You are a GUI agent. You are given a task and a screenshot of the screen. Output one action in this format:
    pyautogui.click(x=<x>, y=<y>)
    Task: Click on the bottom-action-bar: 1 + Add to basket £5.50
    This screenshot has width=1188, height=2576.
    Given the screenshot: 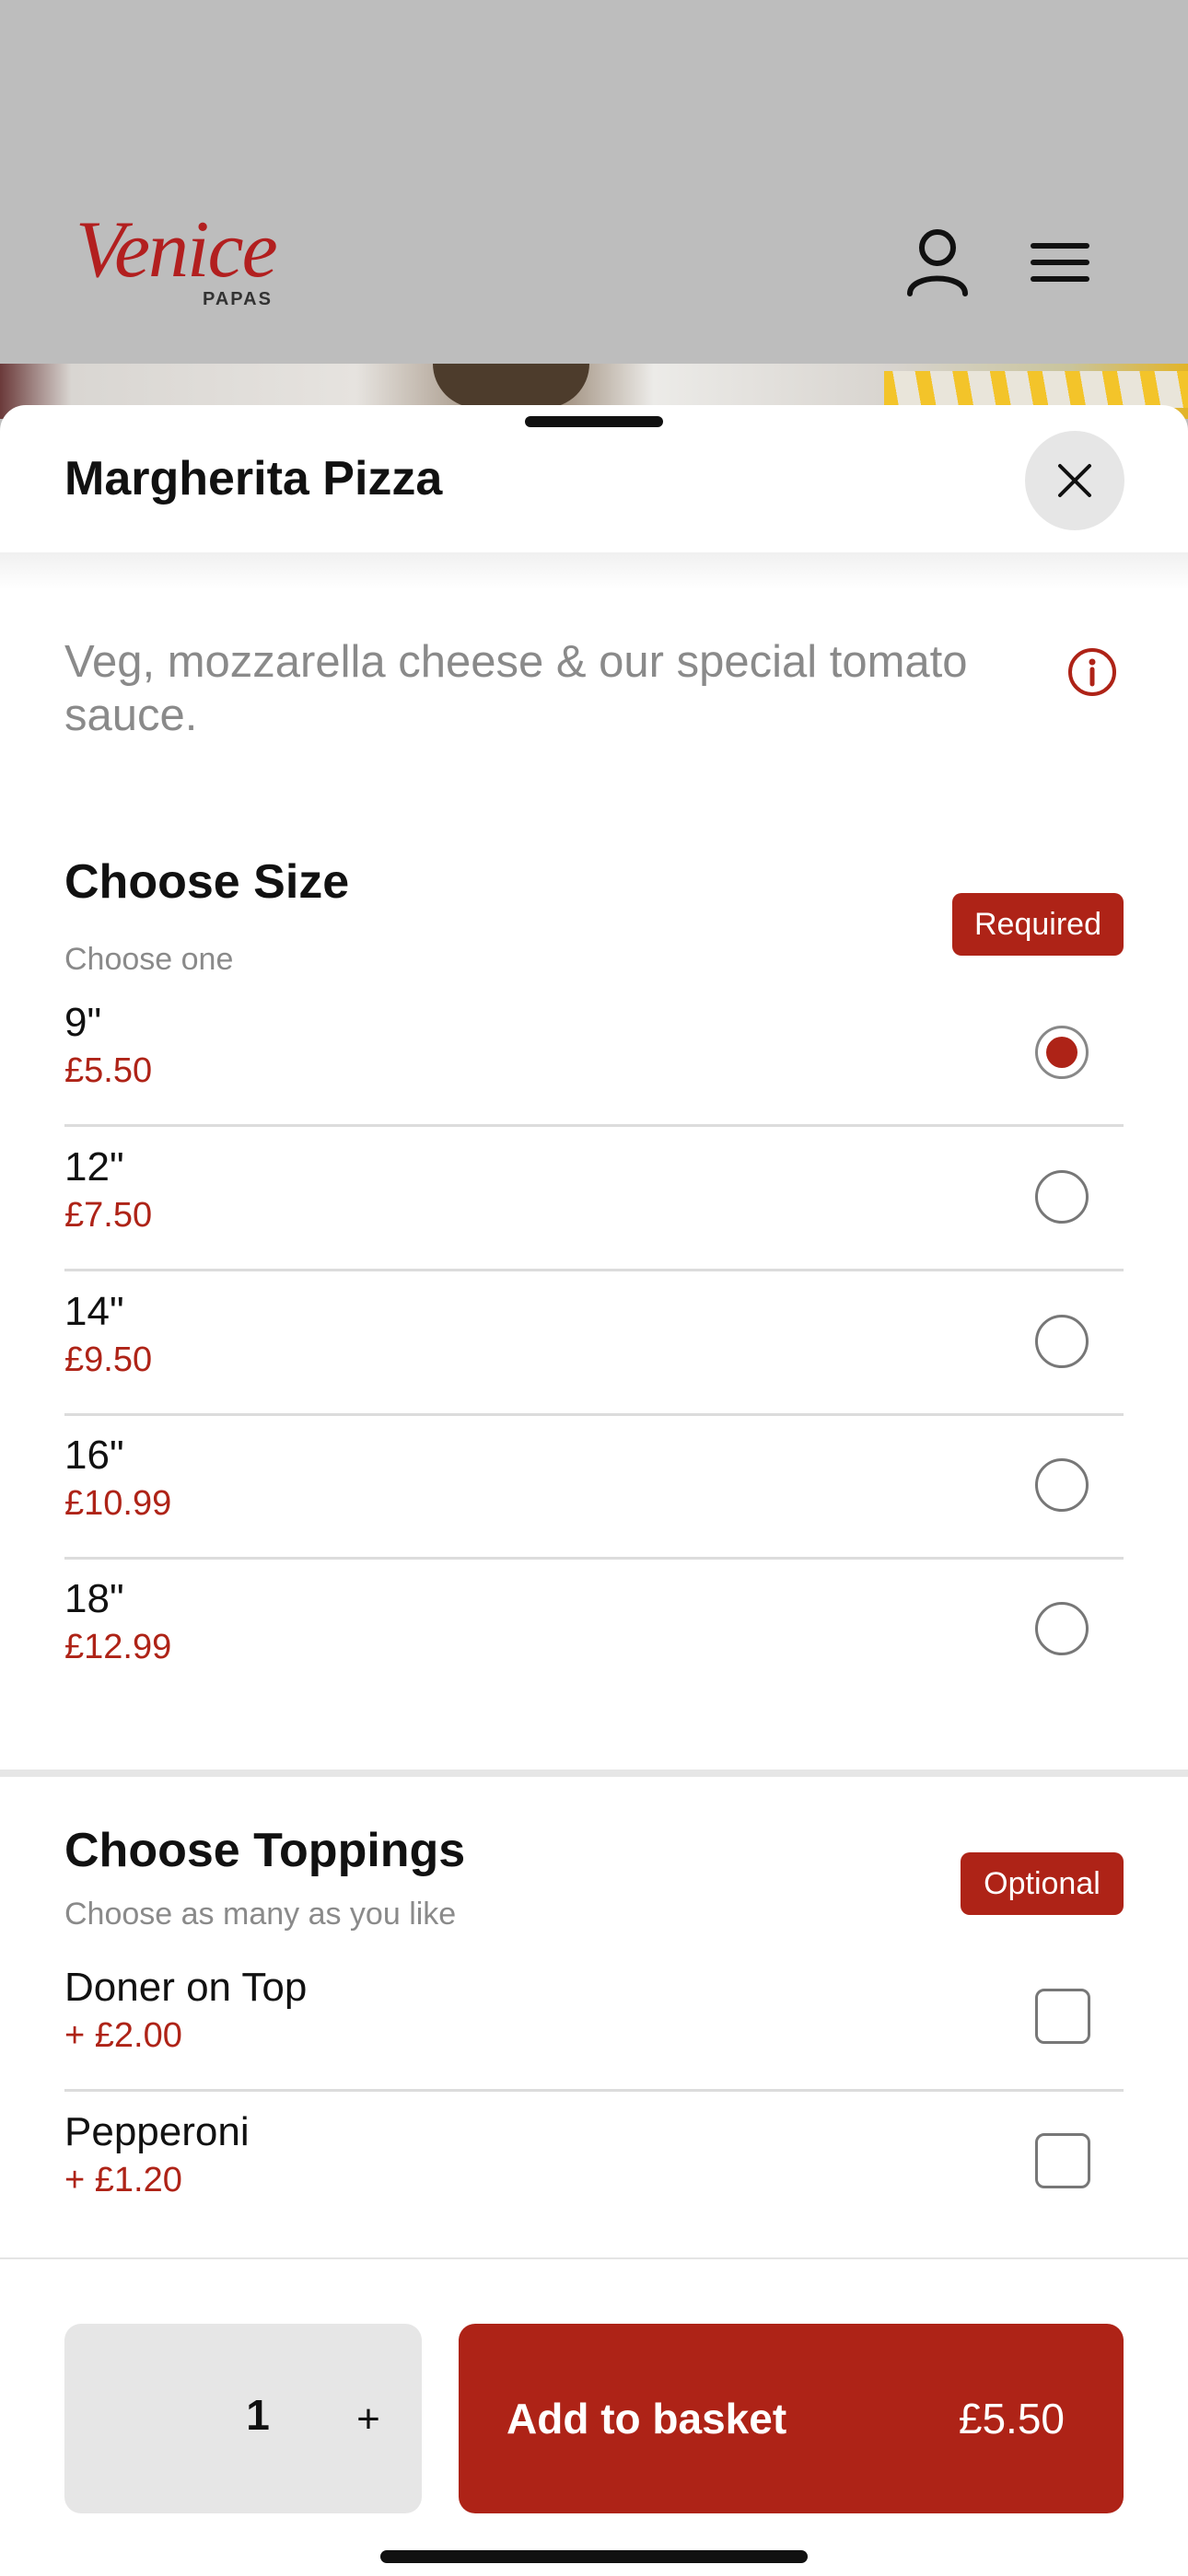 What is the action you would take?
    pyautogui.click(x=594, y=2416)
    